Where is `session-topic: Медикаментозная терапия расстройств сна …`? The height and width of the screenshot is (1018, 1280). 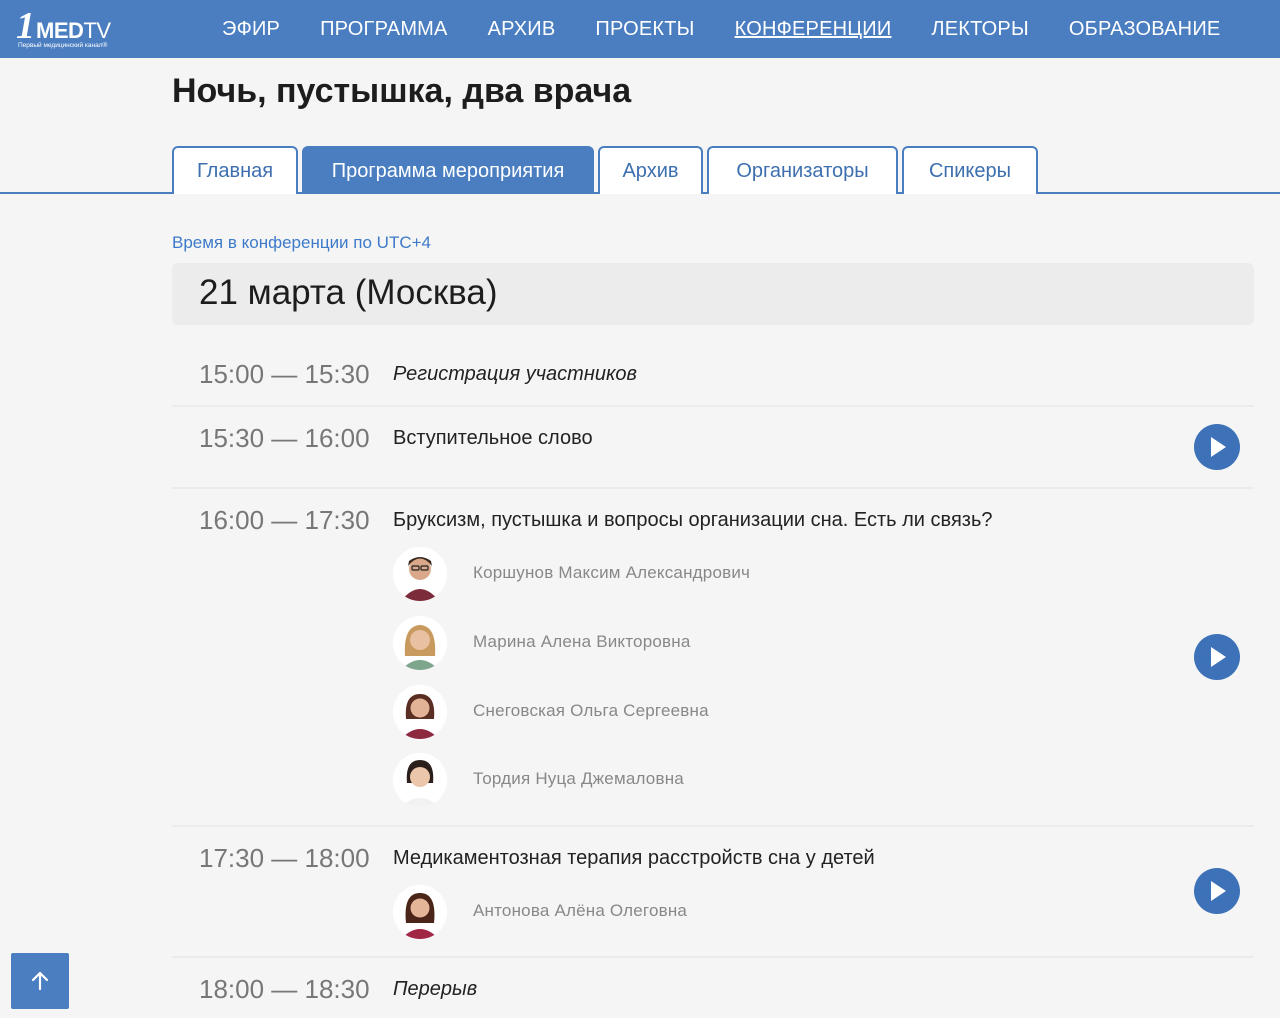
session-topic: Медикаментозная терапия расстройств сна … is located at coordinates (634, 858).